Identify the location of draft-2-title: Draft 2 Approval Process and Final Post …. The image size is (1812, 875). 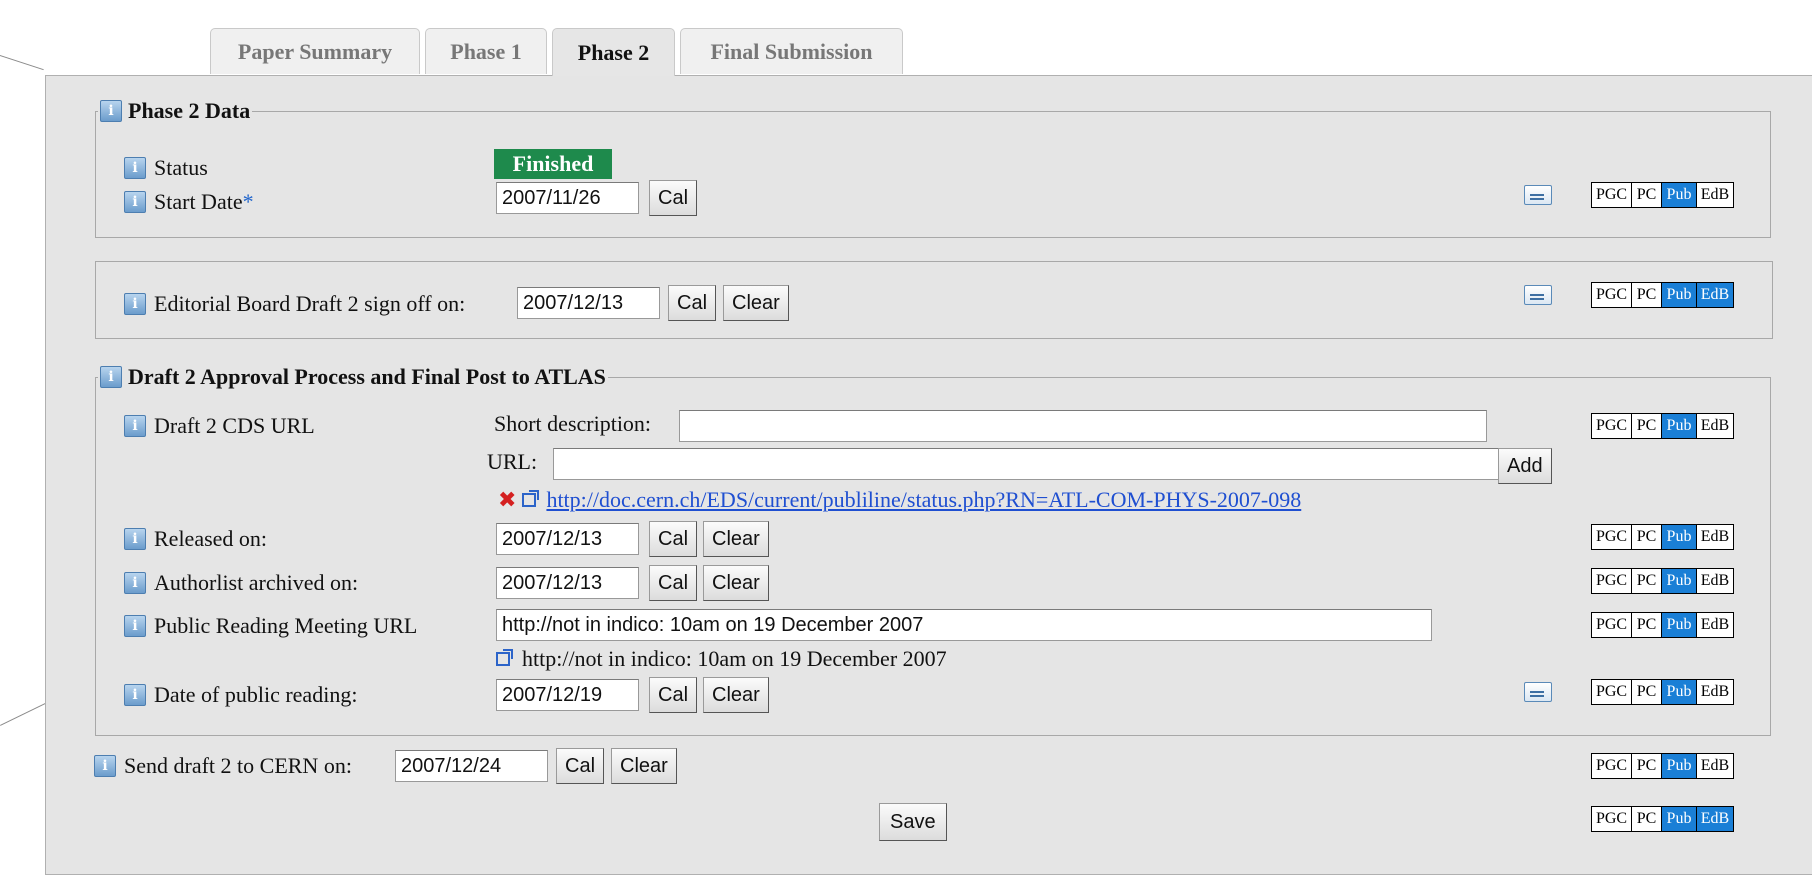
(367, 376).